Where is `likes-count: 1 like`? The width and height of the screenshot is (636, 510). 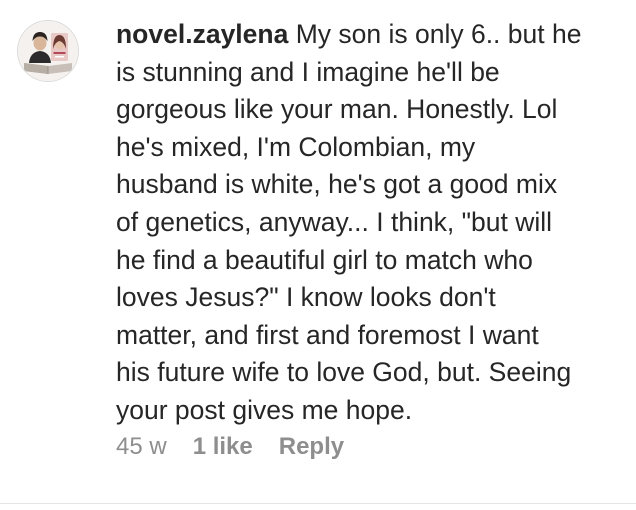 likes-count: 1 like is located at coordinates (223, 447).